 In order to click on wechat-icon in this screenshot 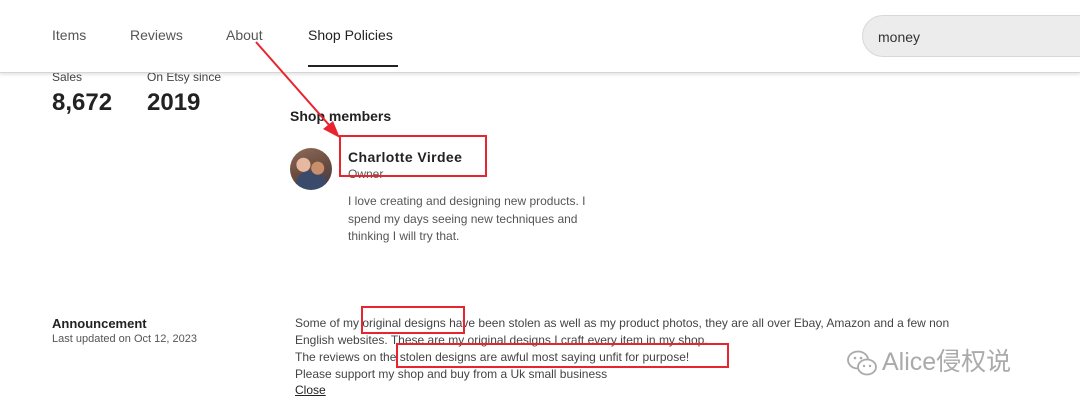, I will do `click(862, 363)`.